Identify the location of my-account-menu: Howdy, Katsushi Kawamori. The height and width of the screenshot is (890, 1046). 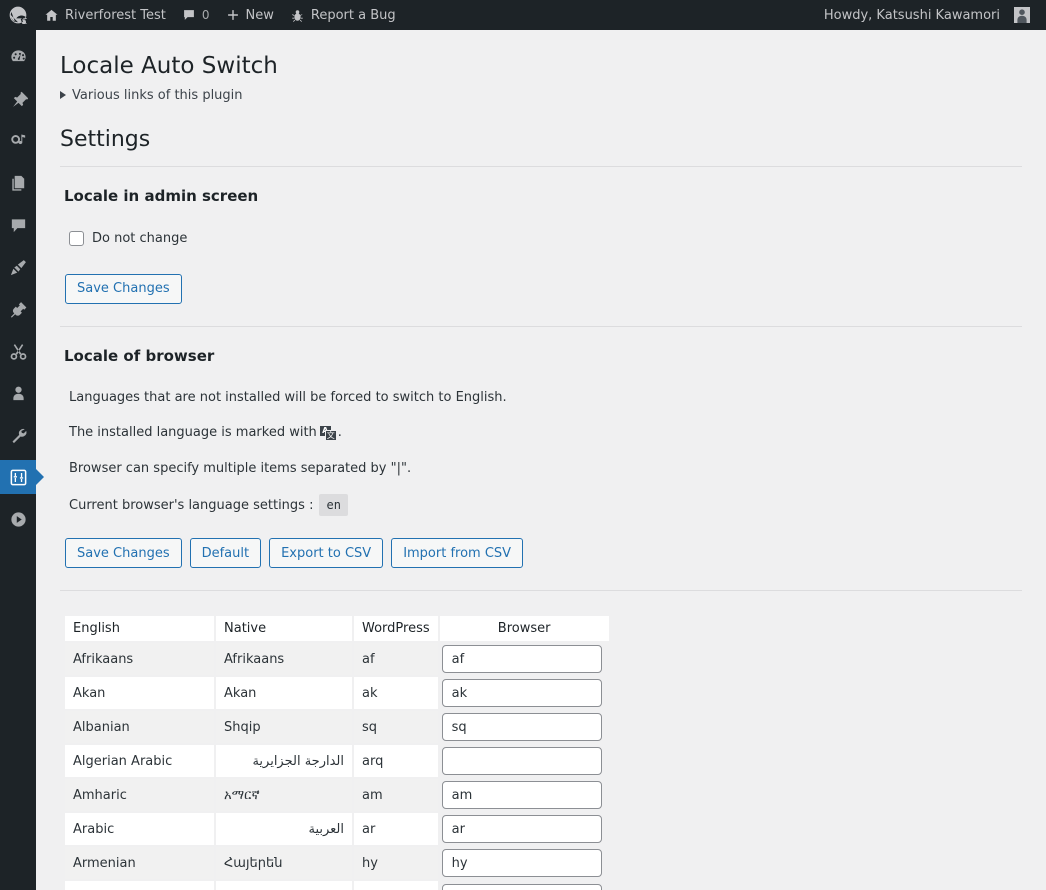
(927, 15).